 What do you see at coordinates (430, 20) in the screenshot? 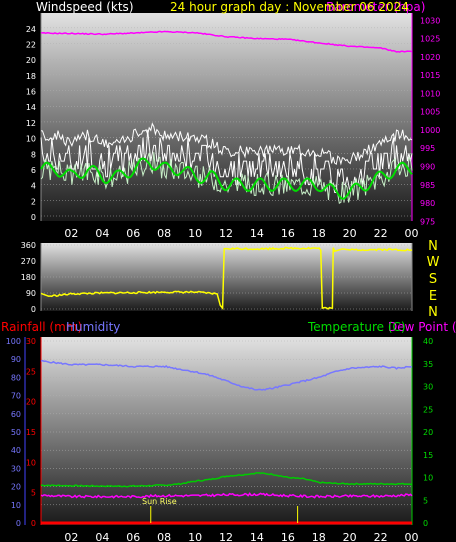
I see `baro-tick-1030: 1030` at bounding box center [430, 20].